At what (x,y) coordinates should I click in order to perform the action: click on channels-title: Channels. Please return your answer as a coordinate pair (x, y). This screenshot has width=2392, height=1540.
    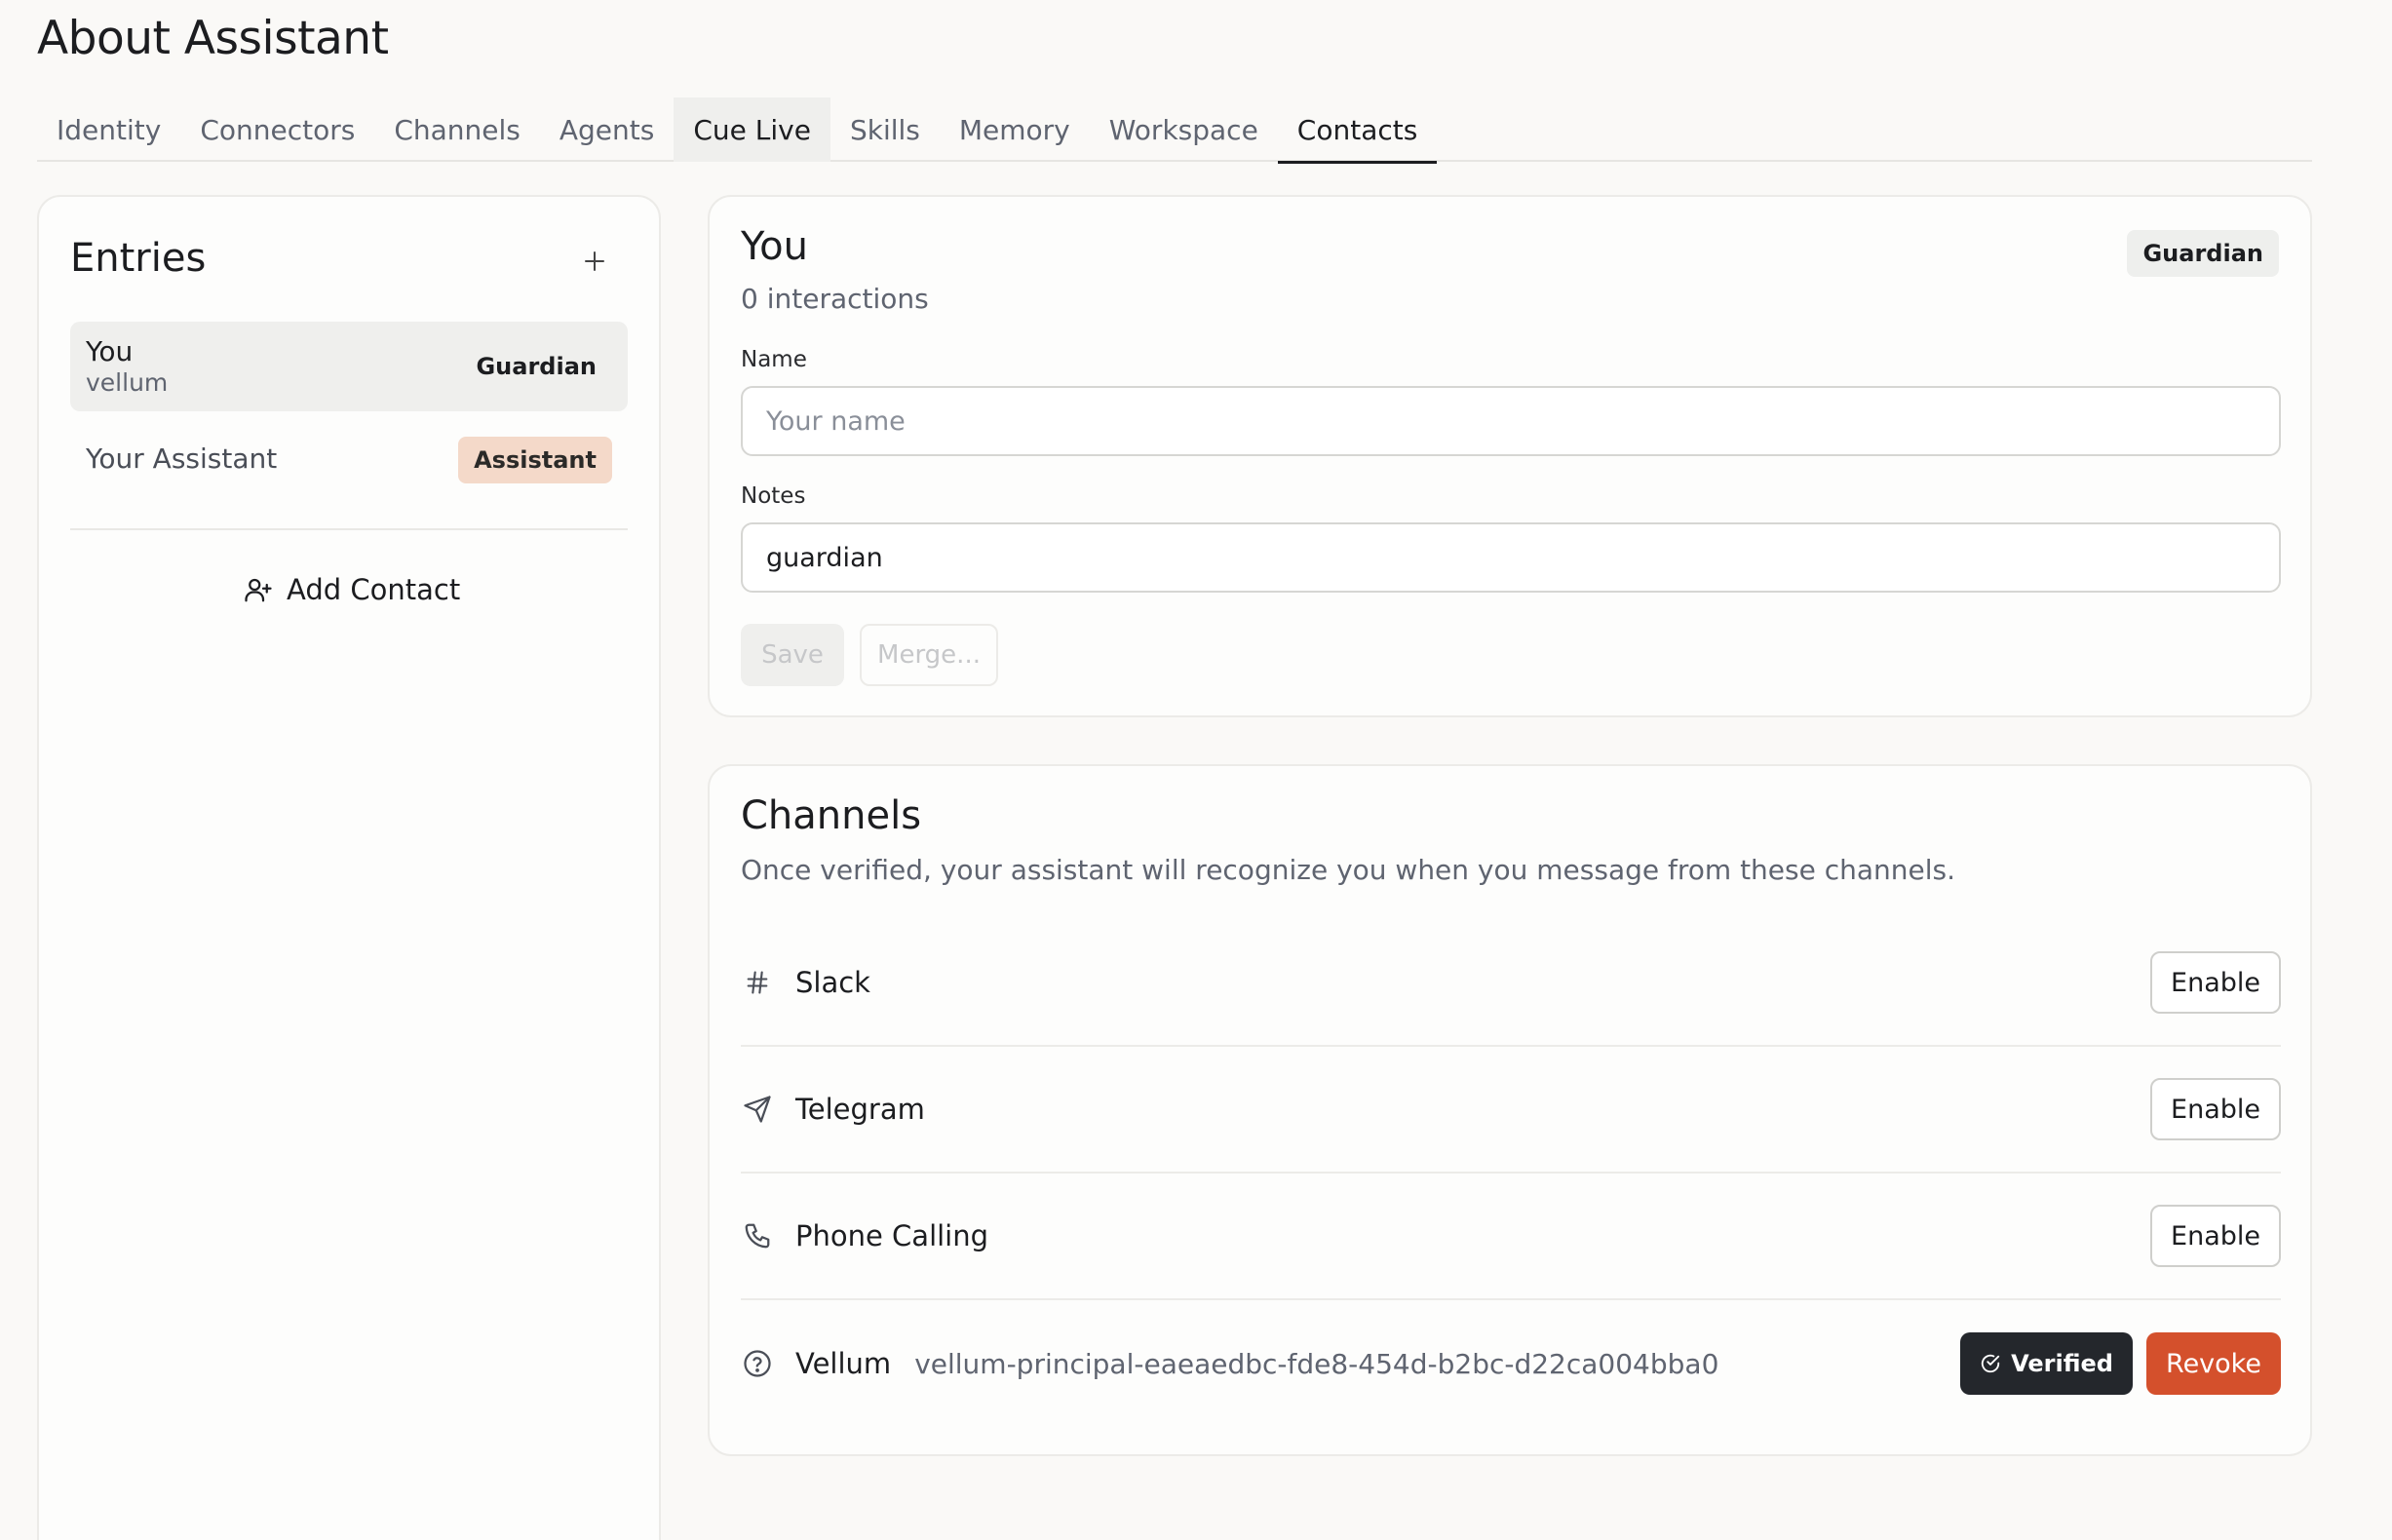
    Looking at the image, I should click on (831, 815).